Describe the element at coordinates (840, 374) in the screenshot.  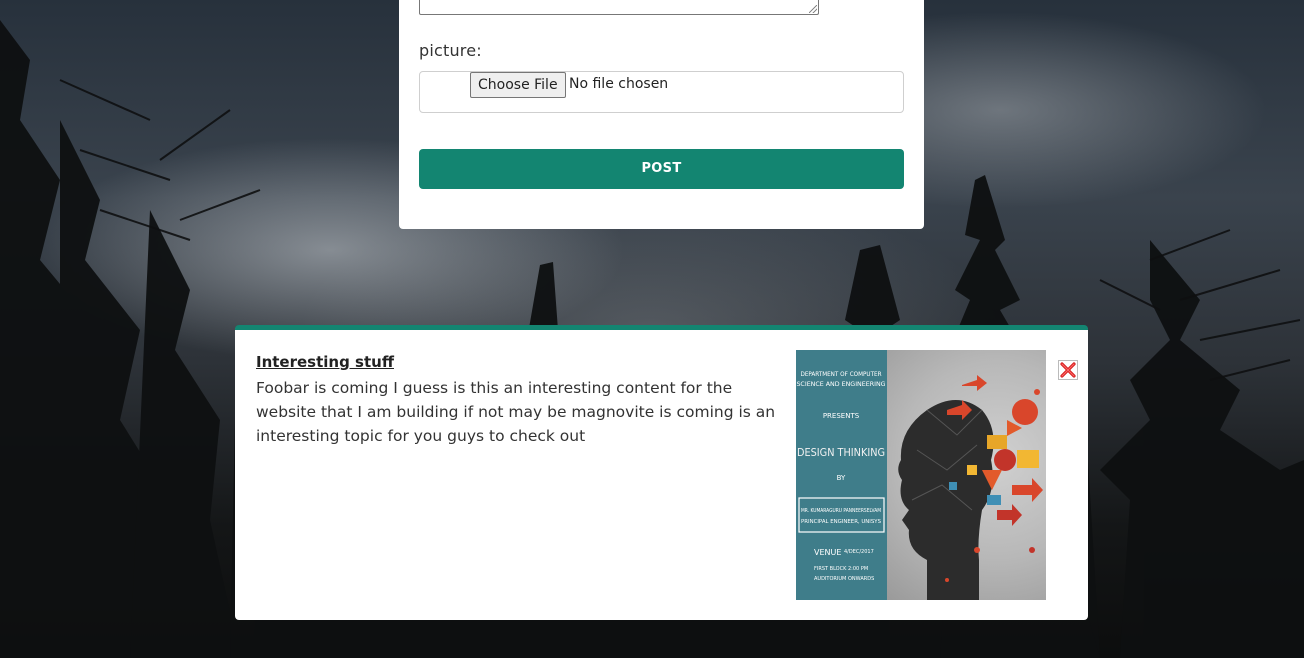
I see `poster-dept-line-1: DEPARTMENT OF COMPUTER` at that location.